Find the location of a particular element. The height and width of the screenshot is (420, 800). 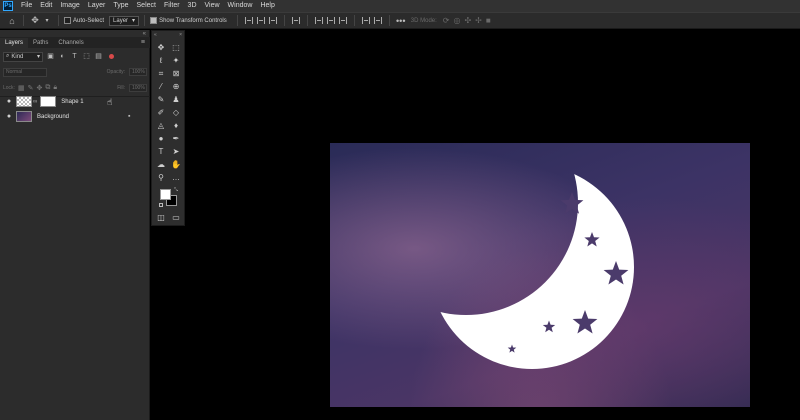

layer-name: Shape 1 is located at coordinates (72, 102).